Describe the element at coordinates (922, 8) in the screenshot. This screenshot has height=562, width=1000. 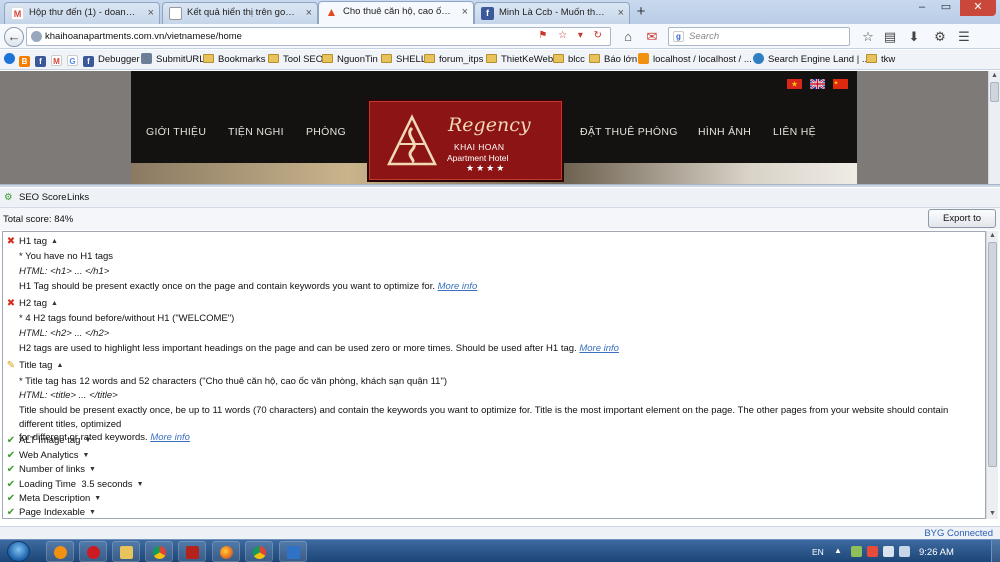
I see `minimize-button: –` at that location.